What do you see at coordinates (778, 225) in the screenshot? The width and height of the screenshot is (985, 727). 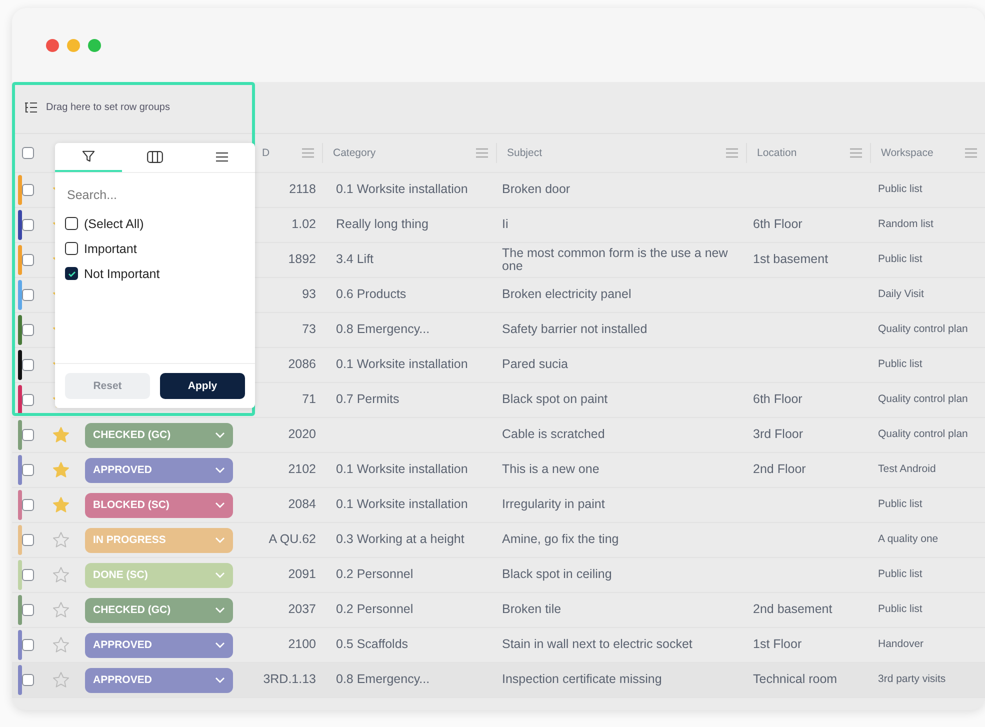 I see `location-cell-text: 6th Floor` at bounding box center [778, 225].